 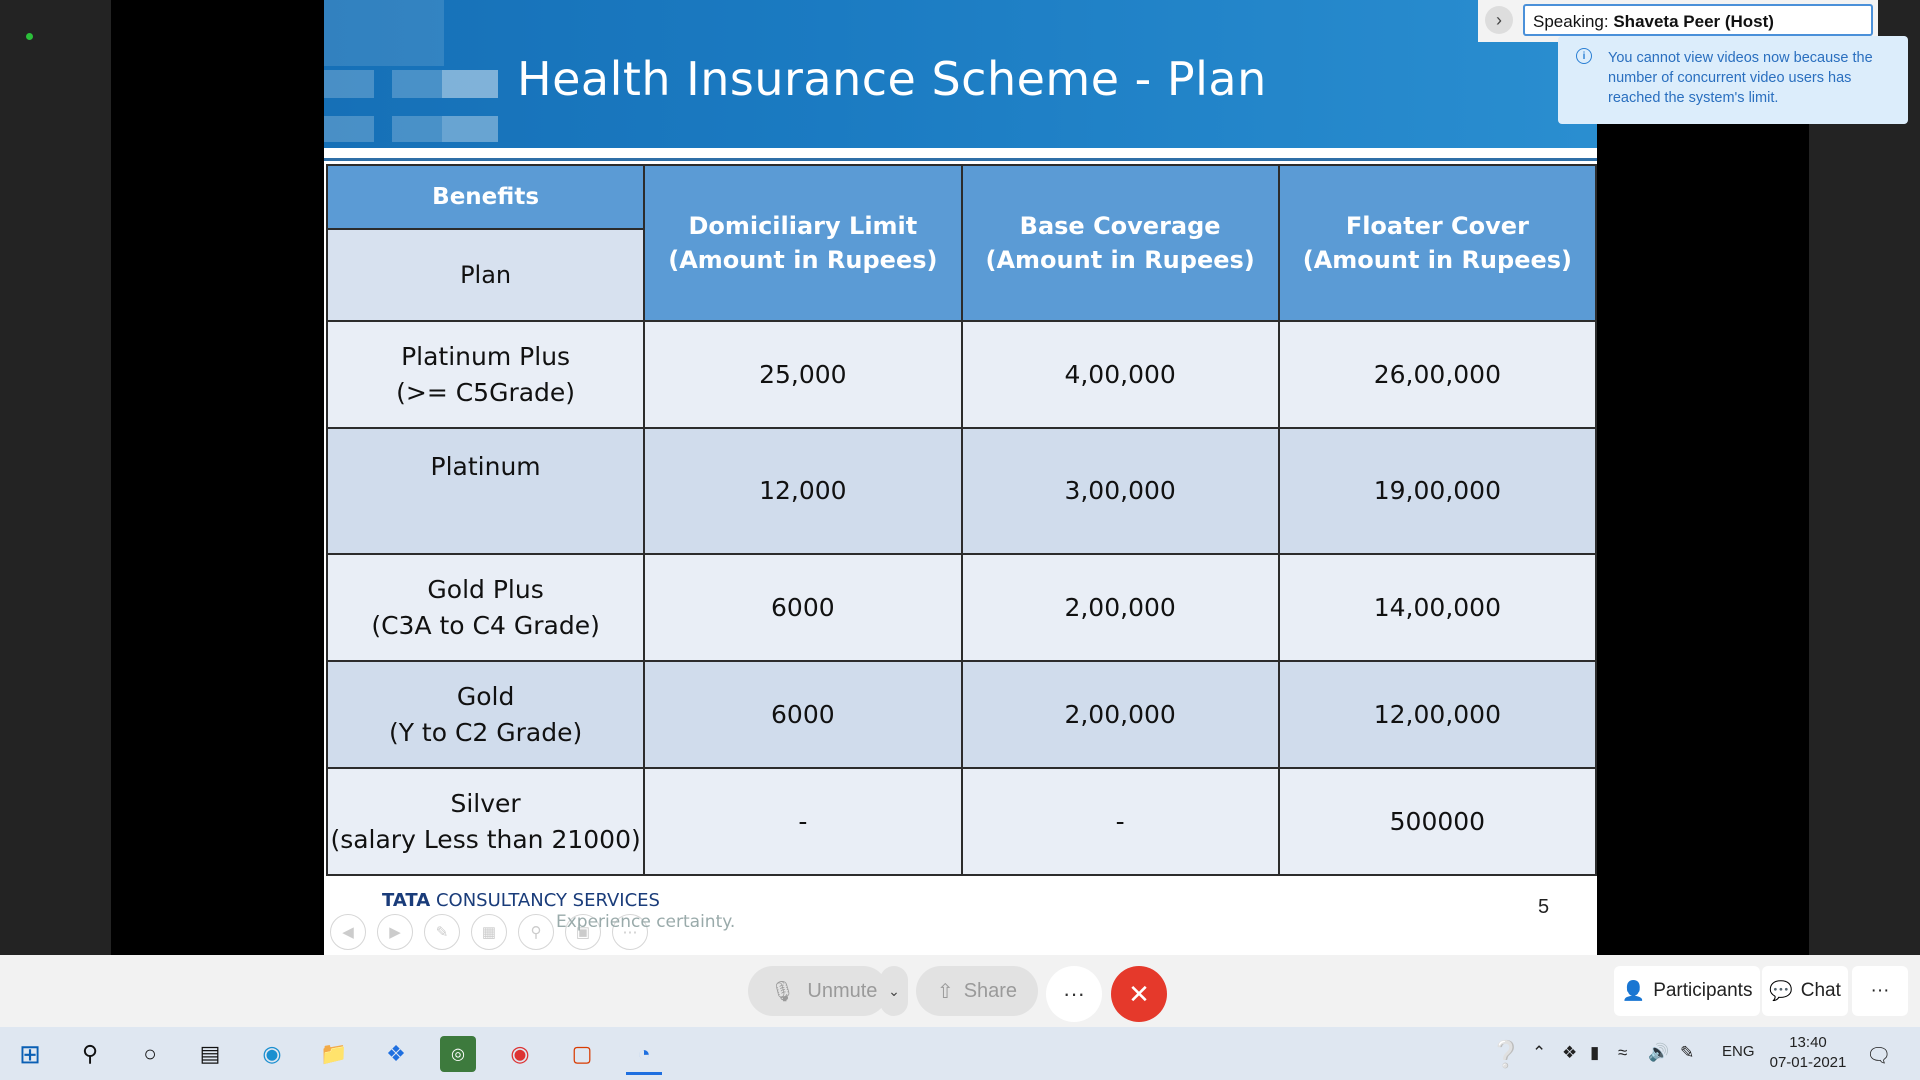 I want to click on clock: 13:40 07-01-2021, so click(x=1808, y=1053).